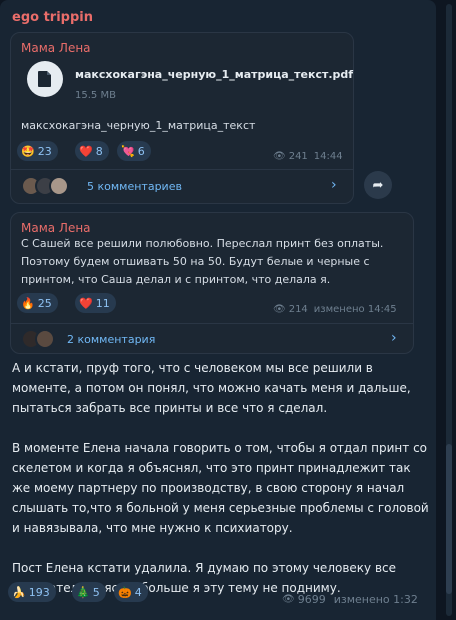 The image size is (456, 620). I want to click on file-caption: максхокагэна_черную_1_матрица_текст, so click(138, 125).